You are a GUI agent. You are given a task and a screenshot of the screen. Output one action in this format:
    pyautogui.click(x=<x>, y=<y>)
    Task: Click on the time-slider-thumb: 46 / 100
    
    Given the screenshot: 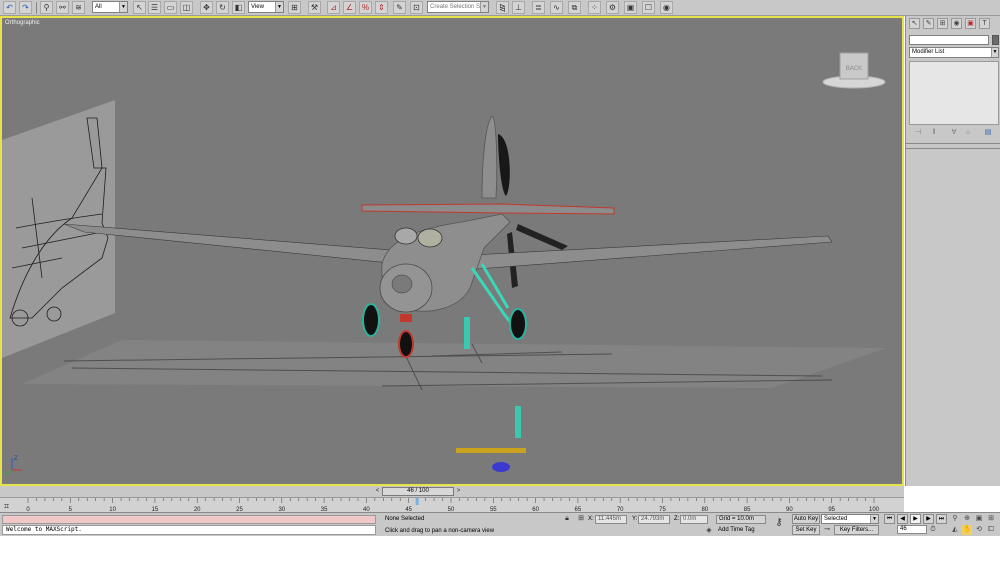 What is the action you would take?
    pyautogui.click(x=418, y=491)
    